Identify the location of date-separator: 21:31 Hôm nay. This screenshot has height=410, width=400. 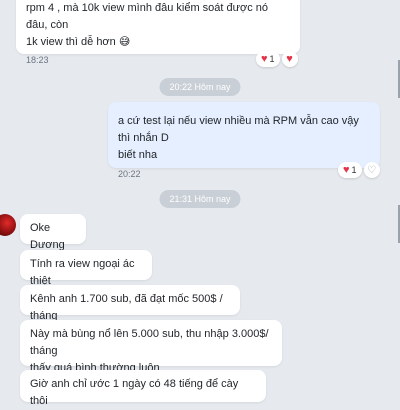
(200, 199).